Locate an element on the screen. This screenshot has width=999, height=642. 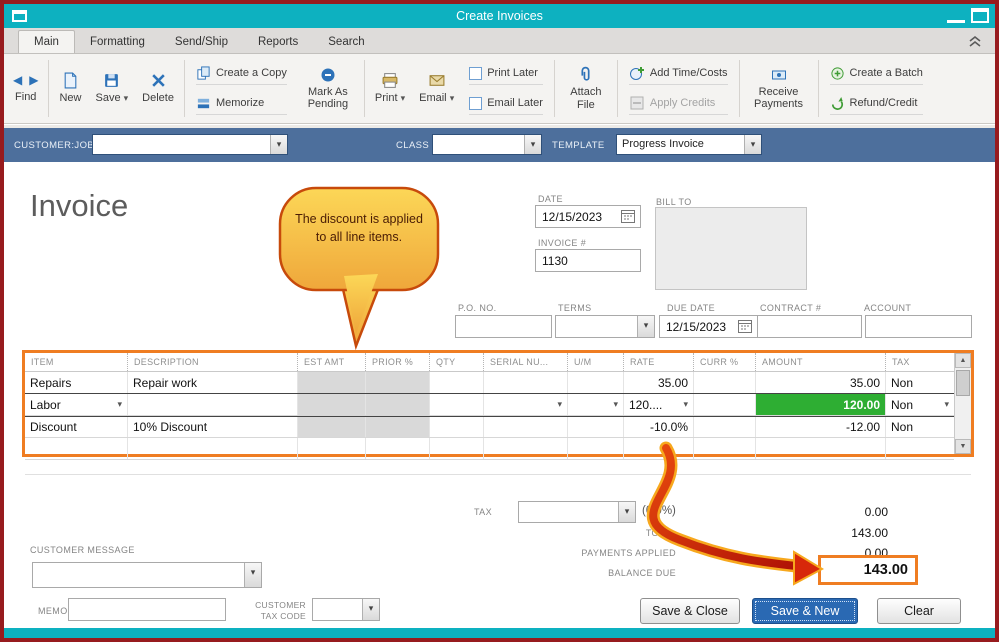
restore-button is located at coordinates (980, 15).